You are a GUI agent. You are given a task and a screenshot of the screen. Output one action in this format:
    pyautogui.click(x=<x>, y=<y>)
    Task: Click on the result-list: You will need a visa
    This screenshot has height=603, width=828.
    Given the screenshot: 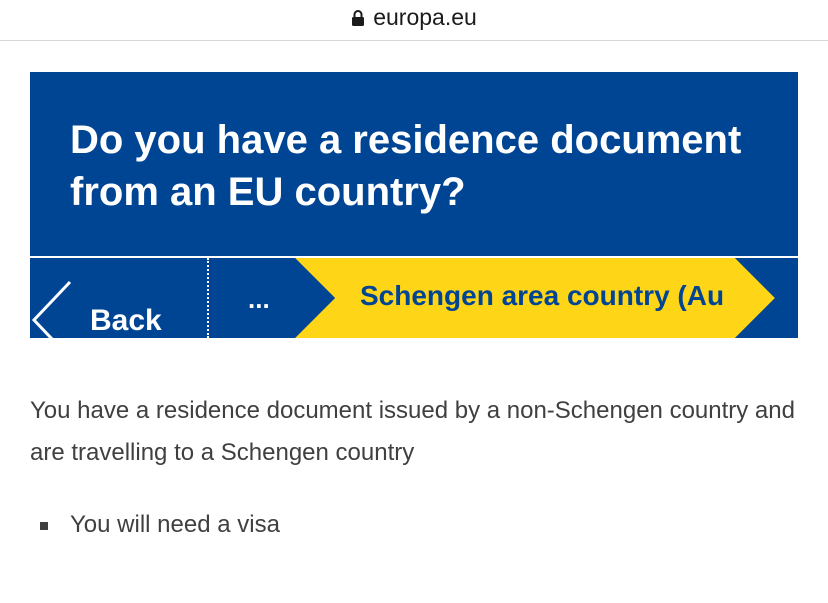 What is the action you would take?
    pyautogui.click(x=414, y=525)
    